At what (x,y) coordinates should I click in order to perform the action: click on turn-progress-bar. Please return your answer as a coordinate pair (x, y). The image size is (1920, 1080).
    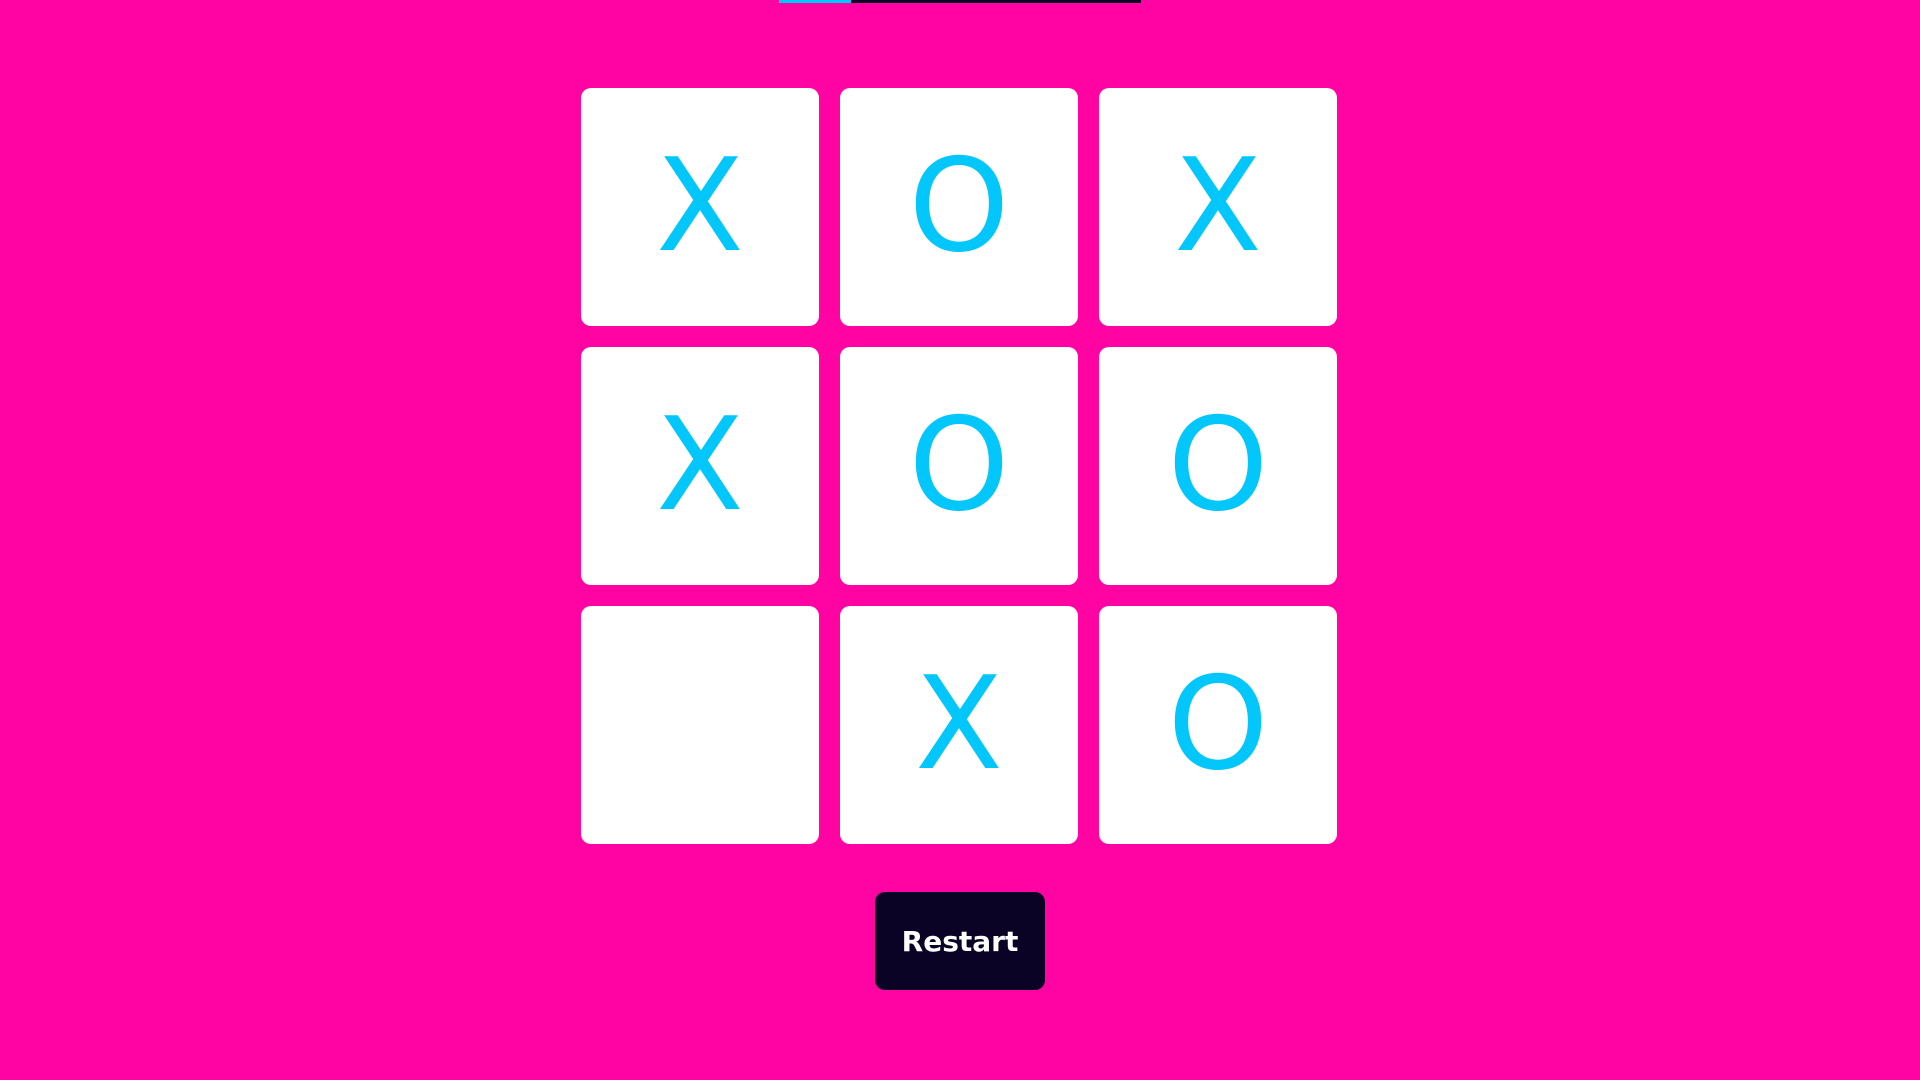
    Looking at the image, I should click on (960, 1).